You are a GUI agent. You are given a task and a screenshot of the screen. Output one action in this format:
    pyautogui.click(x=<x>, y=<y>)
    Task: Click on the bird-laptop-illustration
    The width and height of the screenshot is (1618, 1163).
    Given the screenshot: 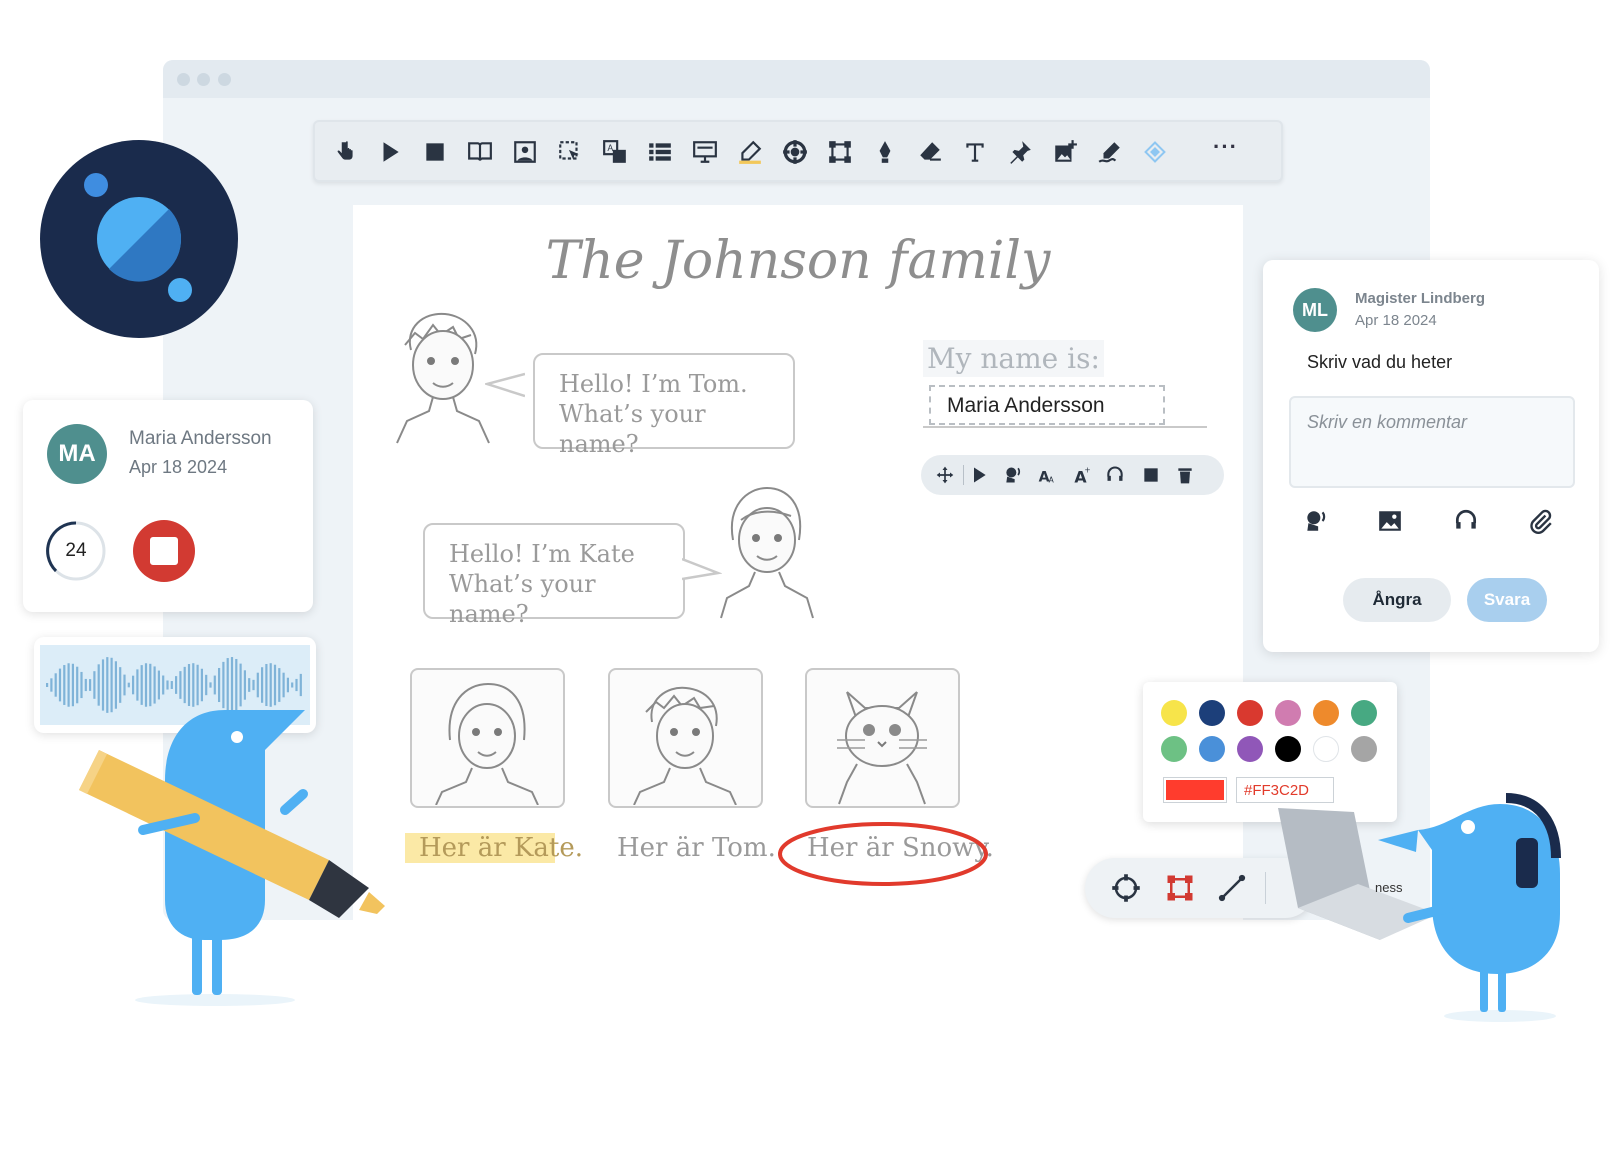 What is the action you would take?
    pyautogui.click(x=1419, y=907)
    